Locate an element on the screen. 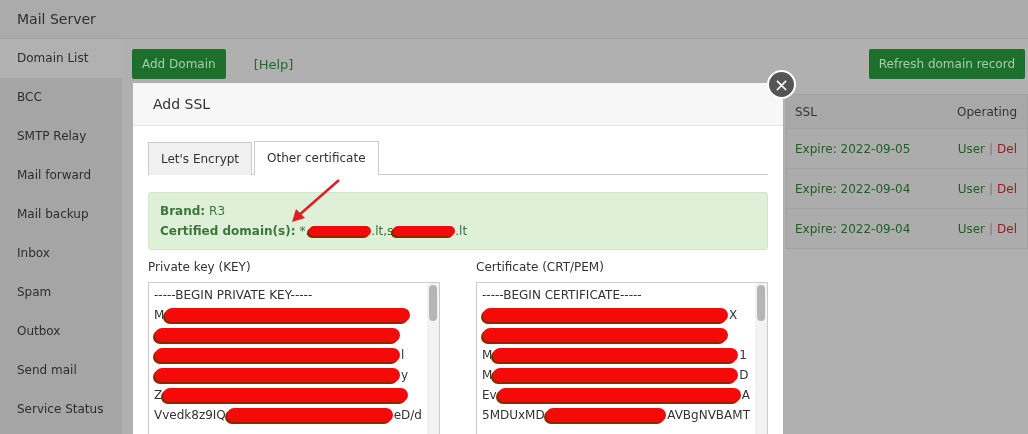 The height and width of the screenshot is (434, 1028). sidebar-item: Mail backup is located at coordinates (61, 214).